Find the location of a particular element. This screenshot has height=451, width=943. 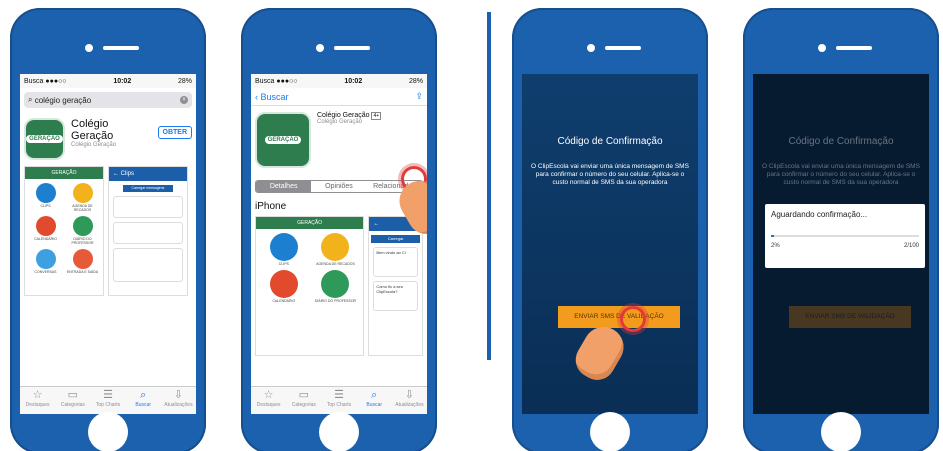

share-icon: ⇪ is located at coordinates (419, 96).